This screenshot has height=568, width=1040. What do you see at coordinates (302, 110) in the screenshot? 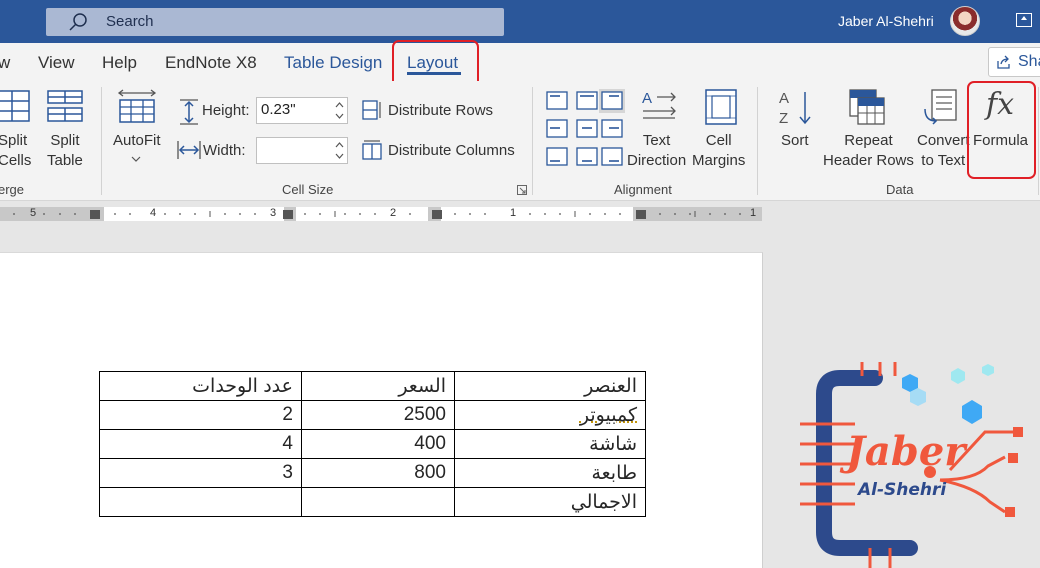
I see `height-field: 0.23"` at bounding box center [302, 110].